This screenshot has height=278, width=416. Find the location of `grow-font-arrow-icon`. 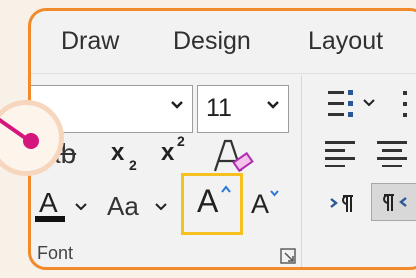

grow-font-arrow-icon is located at coordinates (226, 189).